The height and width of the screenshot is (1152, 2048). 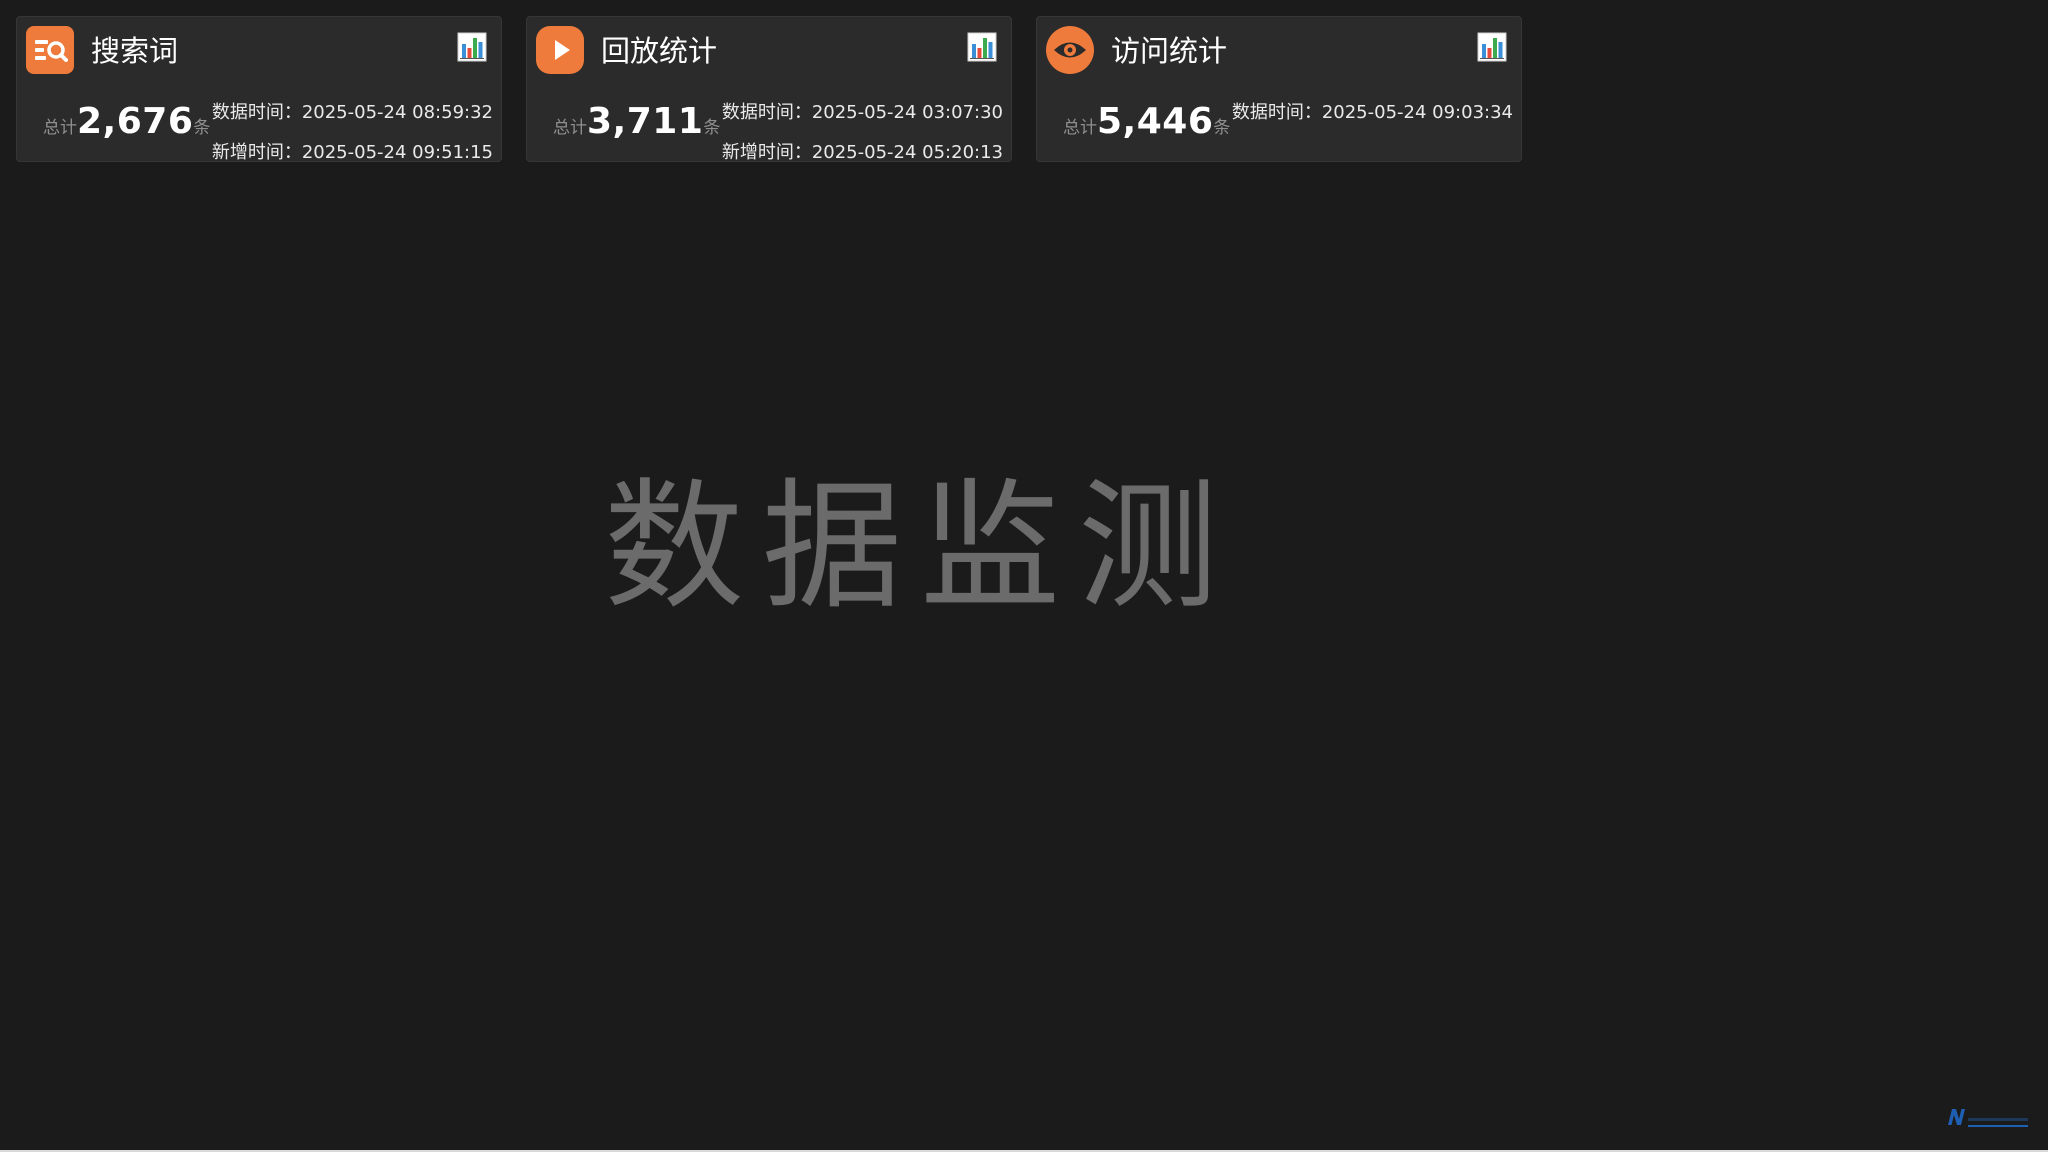 What do you see at coordinates (135, 121) in the screenshot?
I see `total-value: 2,676` at bounding box center [135, 121].